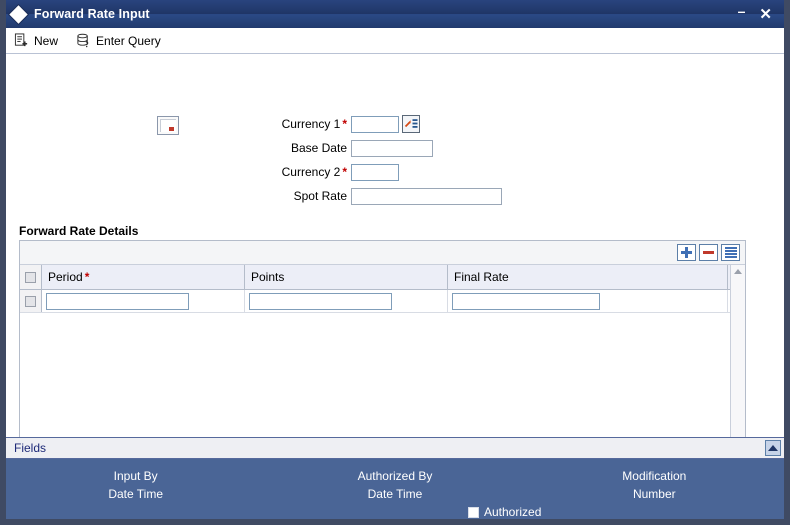 The height and width of the screenshot is (525, 790). Describe the element at coordinates (320, 301) in the screenshot. I see `points-input` at that location.